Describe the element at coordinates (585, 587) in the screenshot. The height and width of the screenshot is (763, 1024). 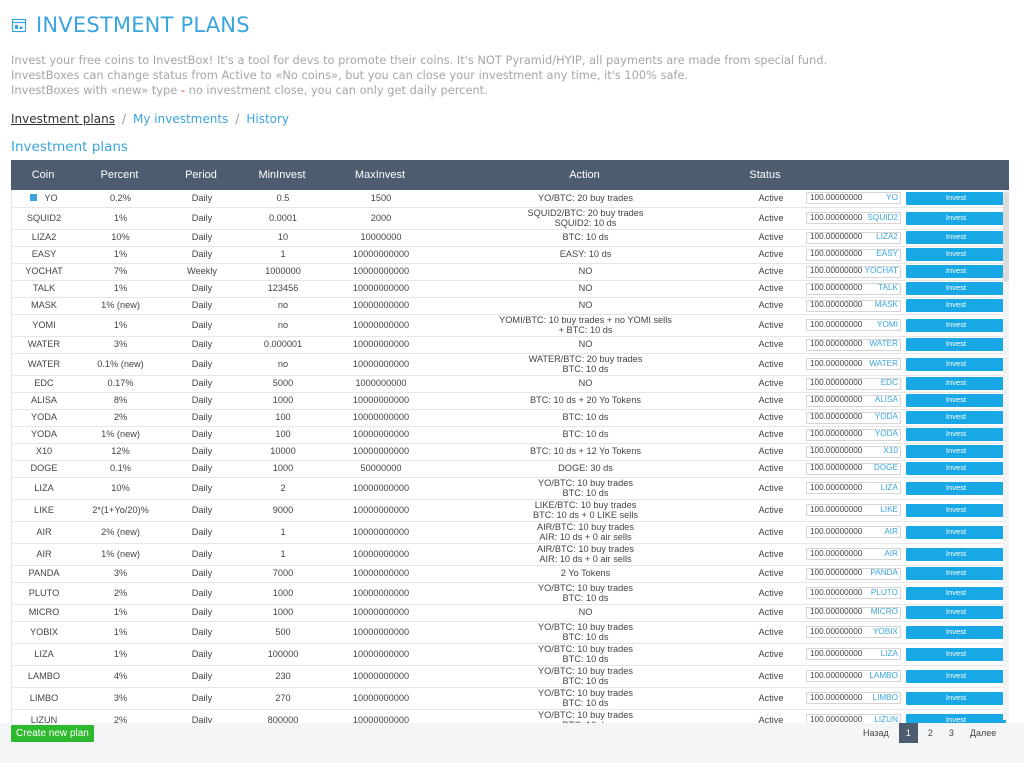
I see `action-line-1: YO/BTC: 10 buy trades` at that location.